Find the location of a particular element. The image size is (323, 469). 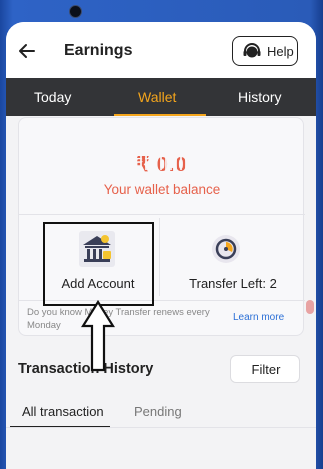

page-title: Earnings is located at coordinates (98, 50).